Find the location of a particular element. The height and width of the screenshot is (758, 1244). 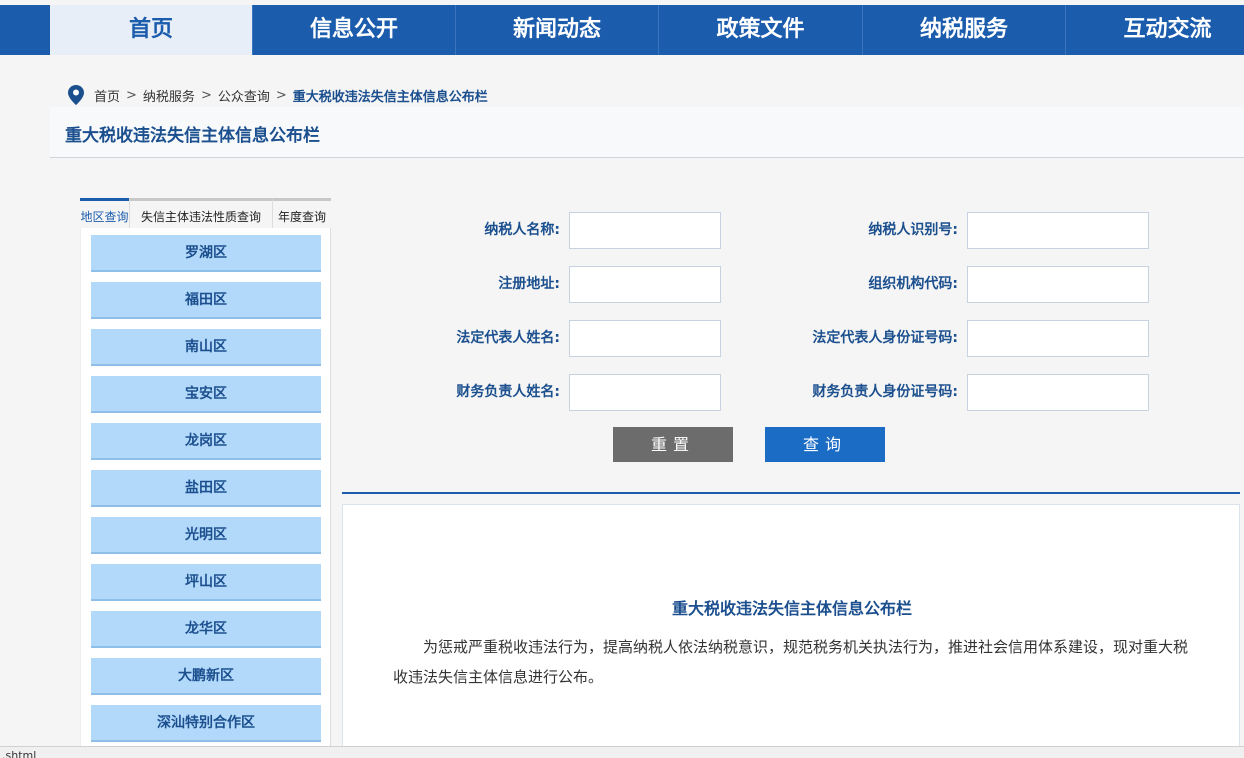

nav-home: 首页 is located at coordinates (151, 30).